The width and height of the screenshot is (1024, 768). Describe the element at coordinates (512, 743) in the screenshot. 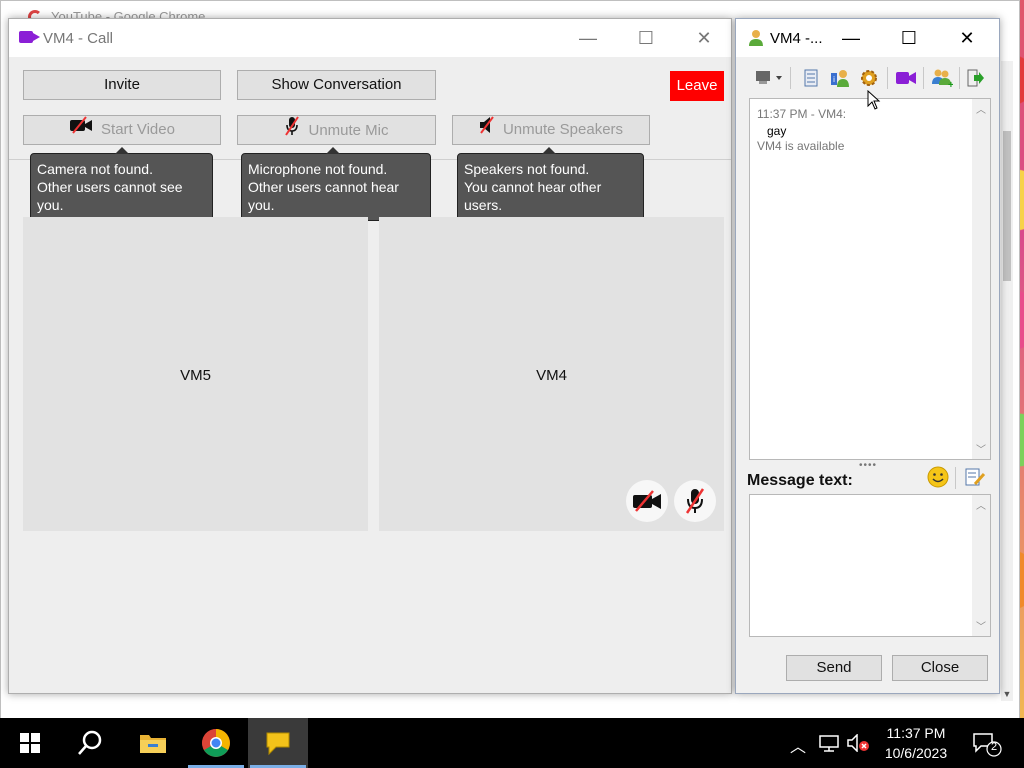

I see `taskbar: ︿ 11:37 PM 10/6/2023 2` at that location.